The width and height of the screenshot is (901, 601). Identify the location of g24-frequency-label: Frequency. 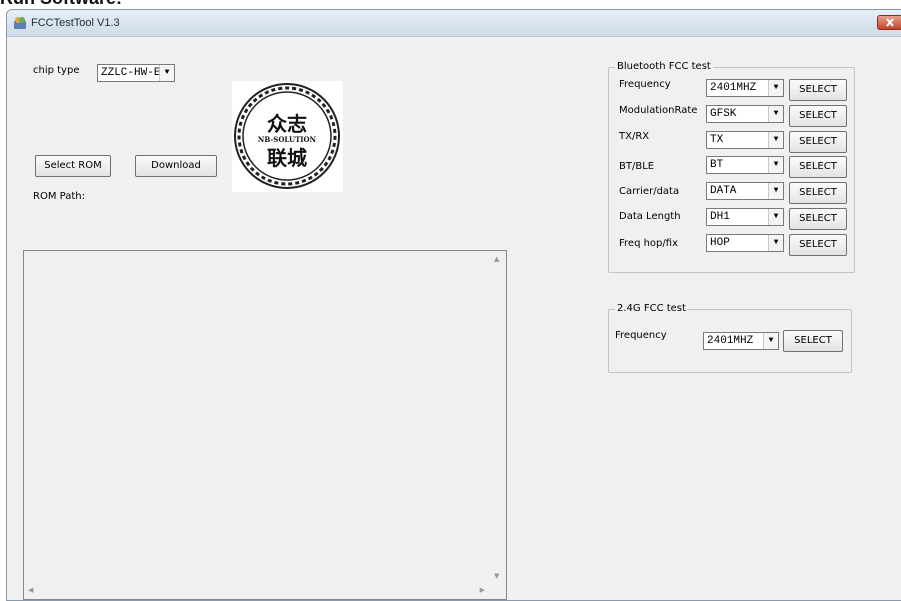
(641, 335).